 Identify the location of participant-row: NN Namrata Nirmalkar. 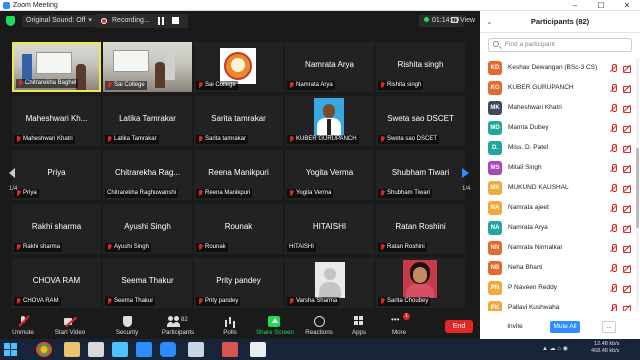
(560, 248).